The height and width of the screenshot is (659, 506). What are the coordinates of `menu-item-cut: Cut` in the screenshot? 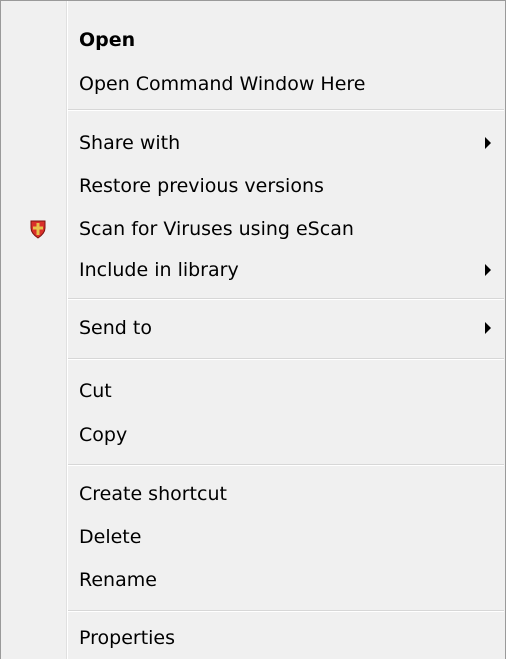 It's located at (253, 391).